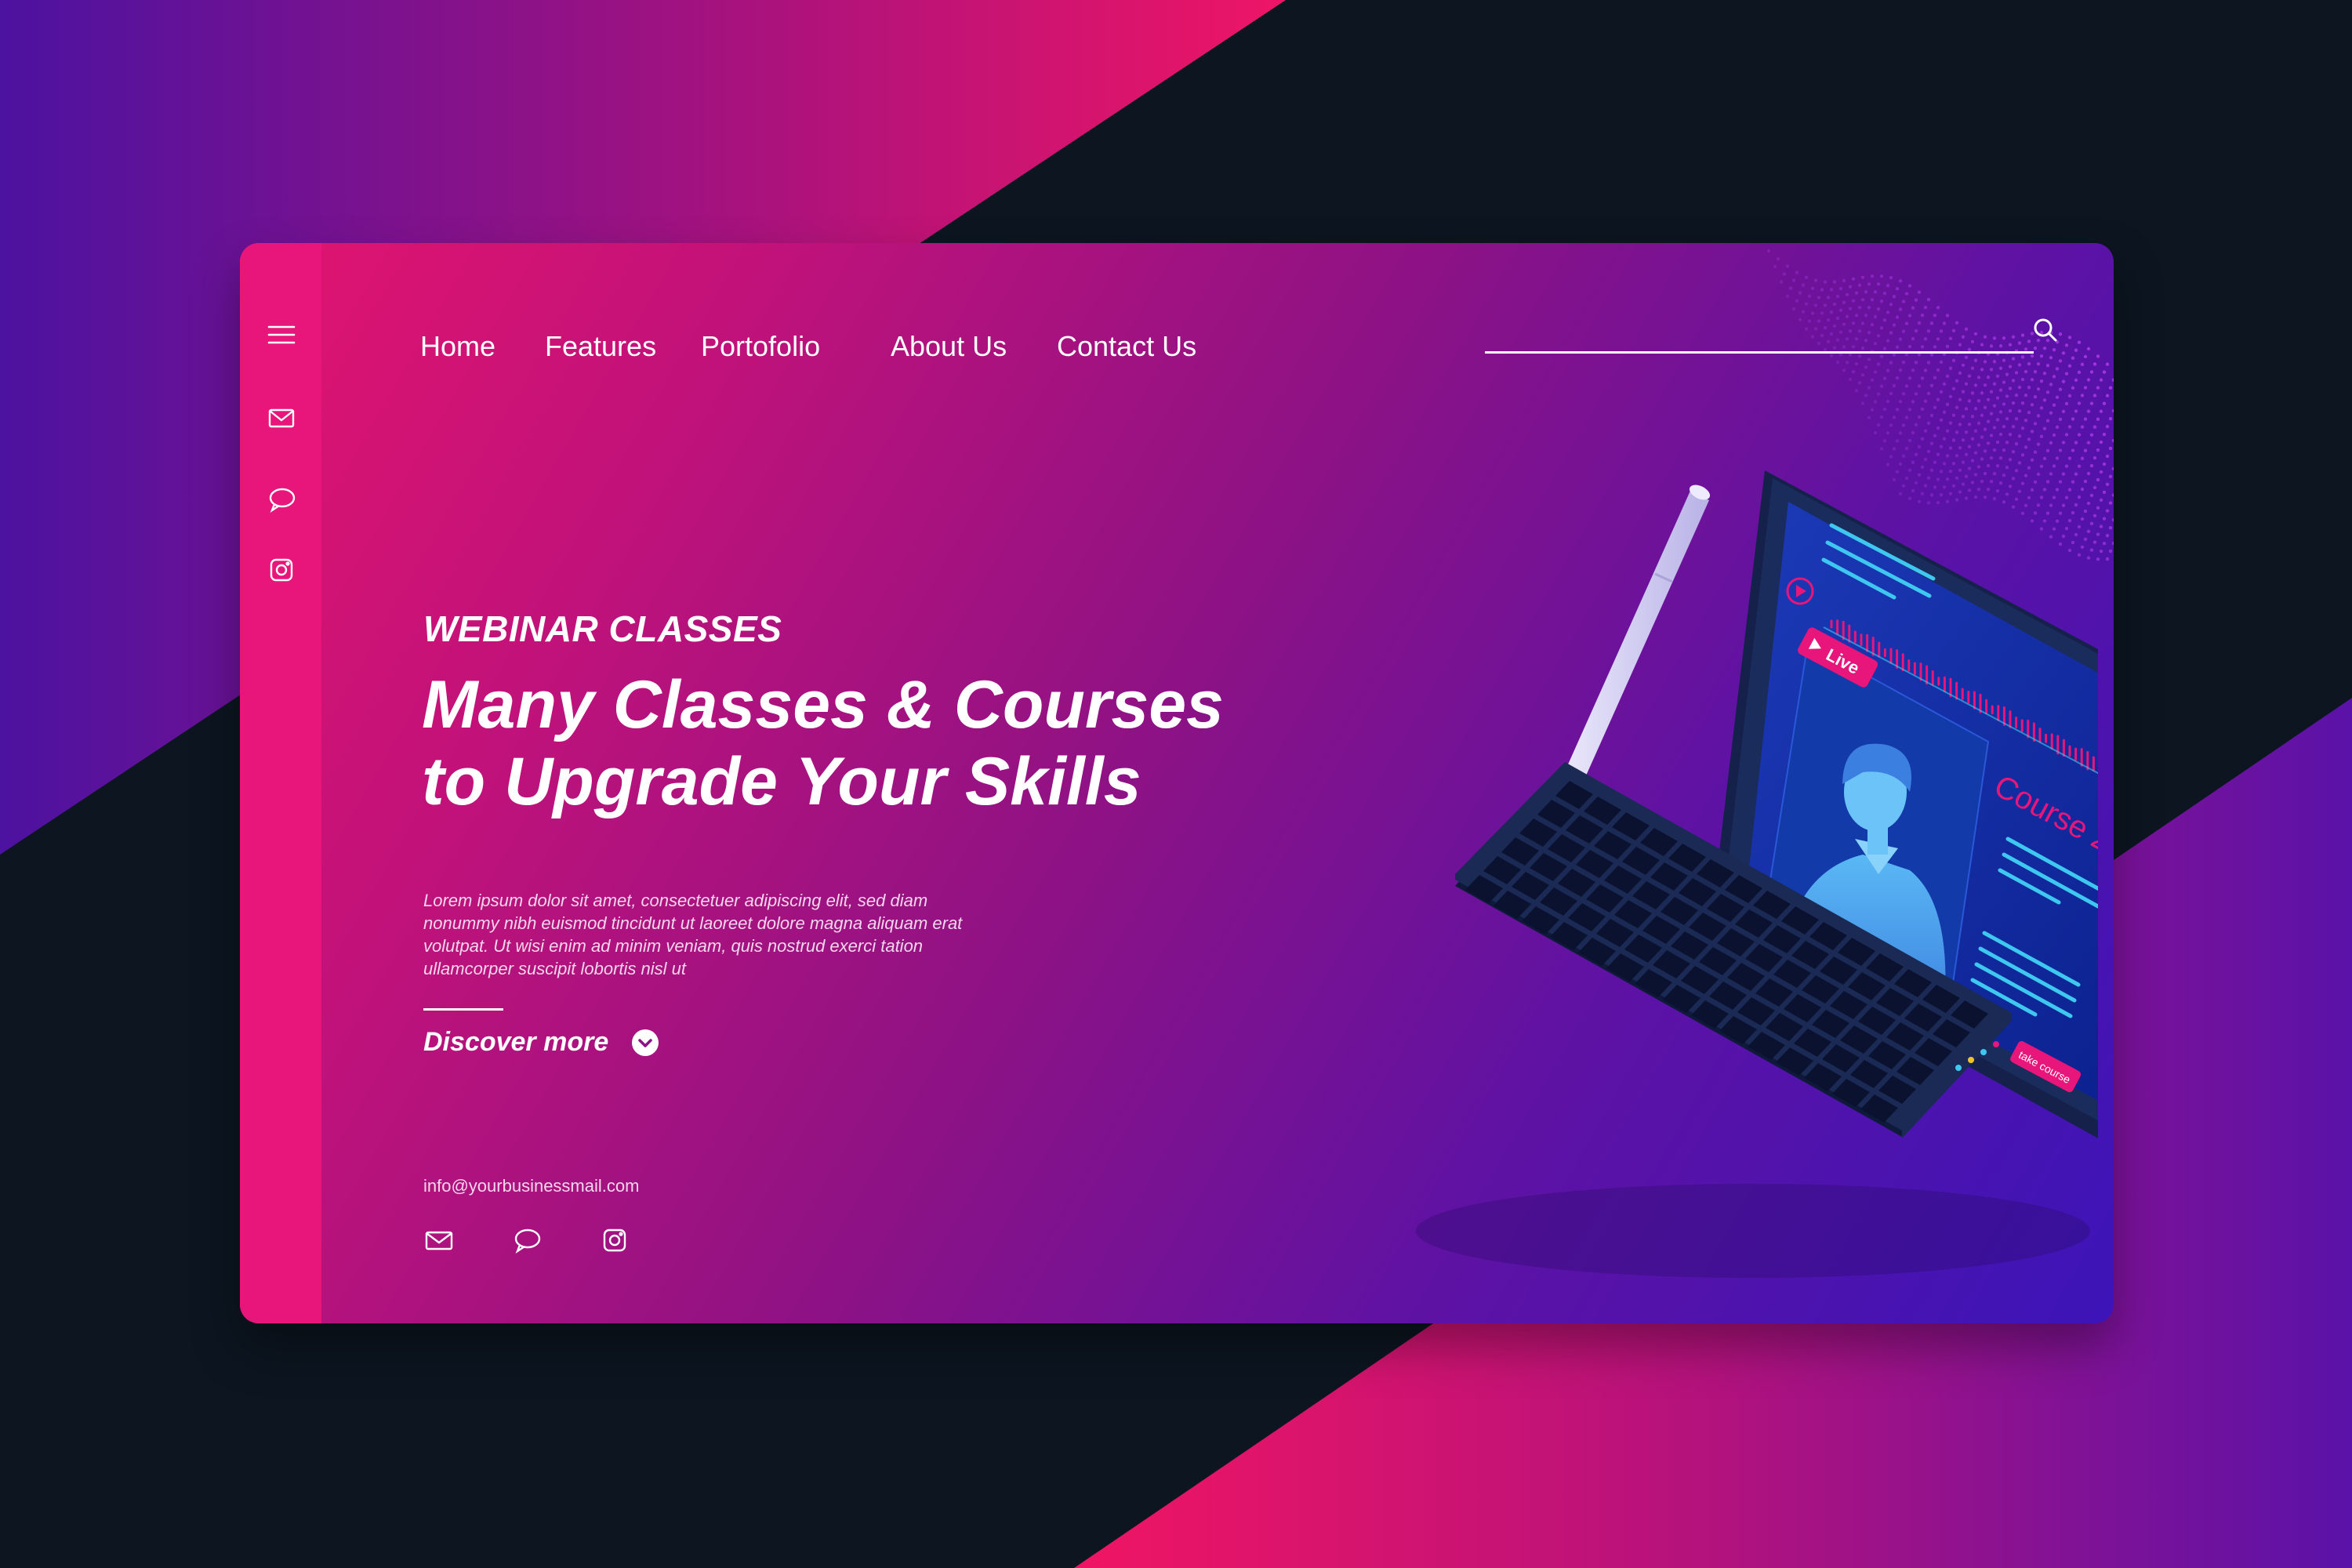 This screenshot has width=2352, height=1568. What do you see at coordinates (600, 346) in the screenshot?
I see `nav-features: Features` at bounding box center [600, 346].